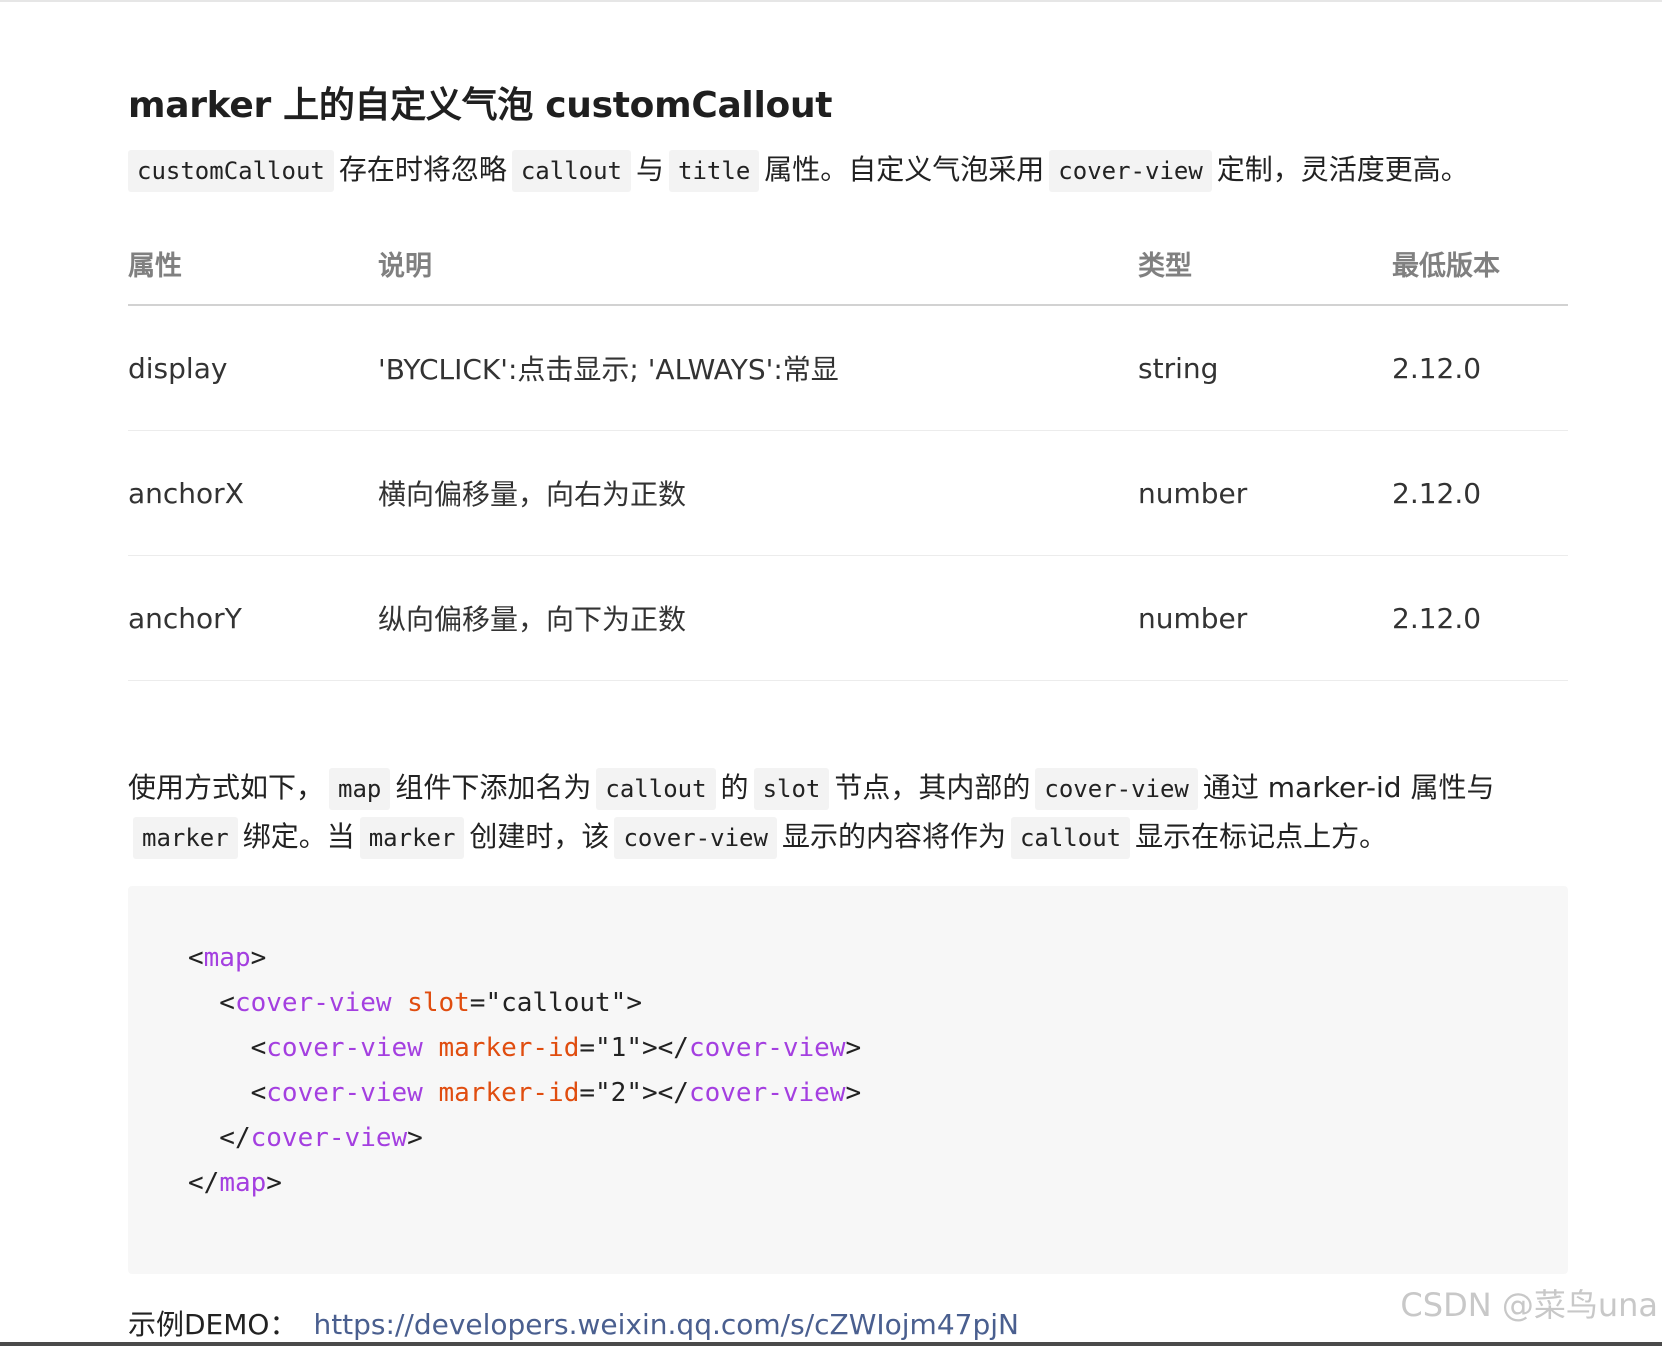  Describe the element at coordinates (253, 618) in the screenshot. I see `cell-attr: anchorY` at that location.